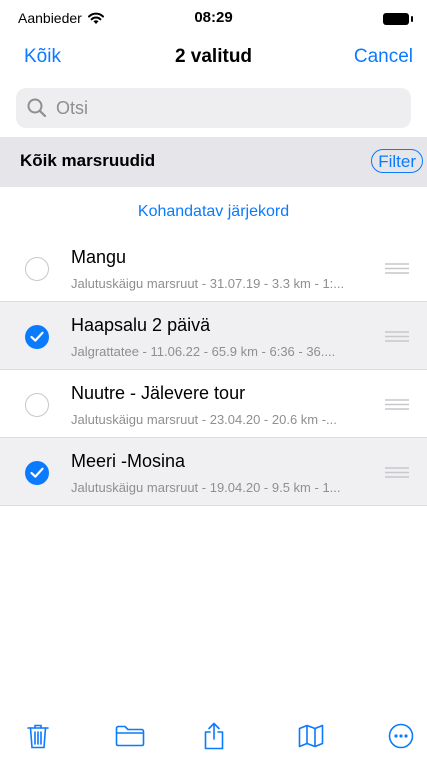  Describe the element at coordinates (128, 461) in the screenshot. I see `route-title: Meeri -Mosina` at that location.